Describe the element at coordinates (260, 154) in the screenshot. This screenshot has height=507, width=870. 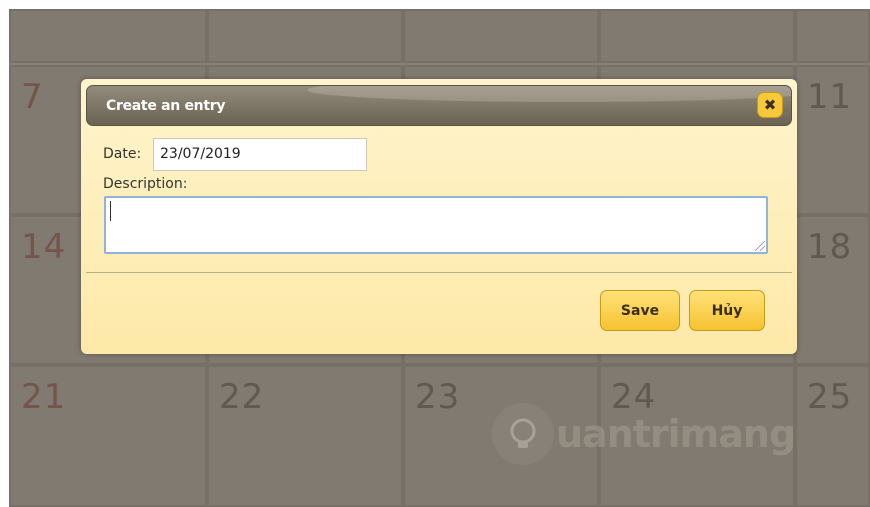
I see `date-field: 23/07/2019` at that location.